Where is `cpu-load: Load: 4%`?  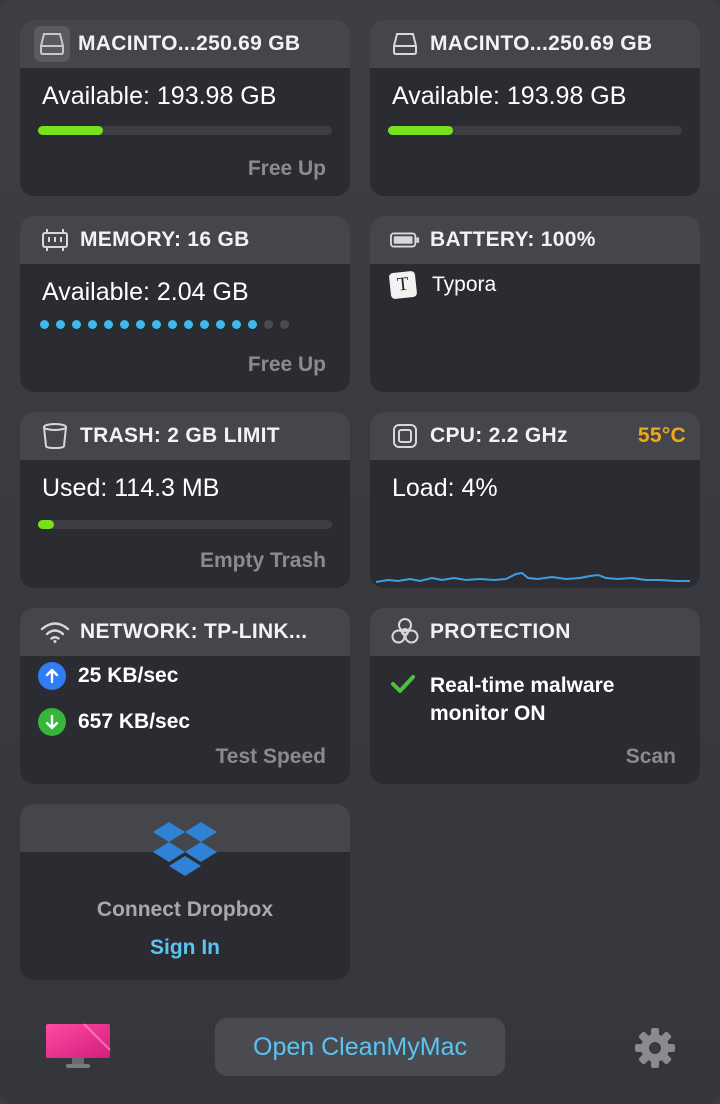
cpu-load: Load: 4% is located at coordinates (445, 488).